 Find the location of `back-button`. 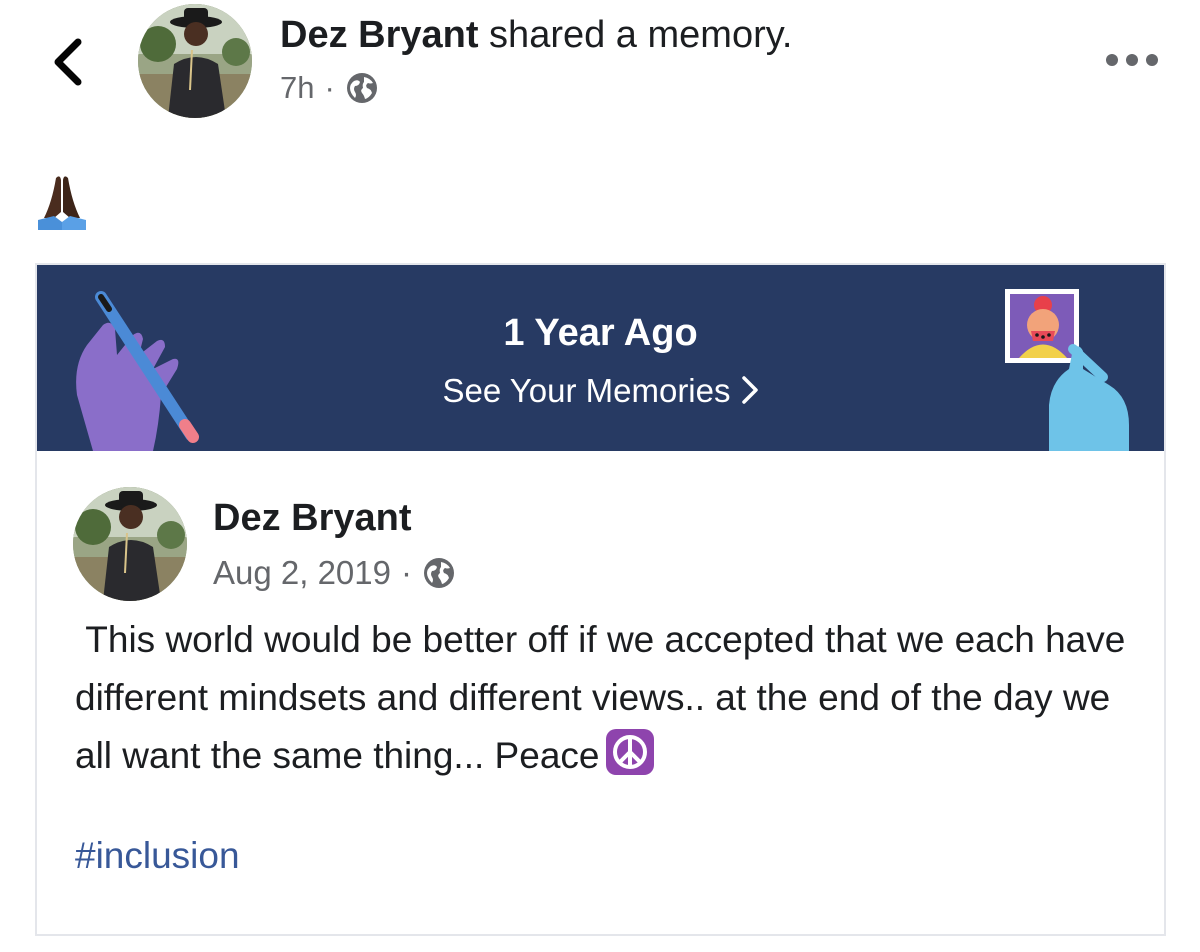

back-button is located at coordinates (69, 62).